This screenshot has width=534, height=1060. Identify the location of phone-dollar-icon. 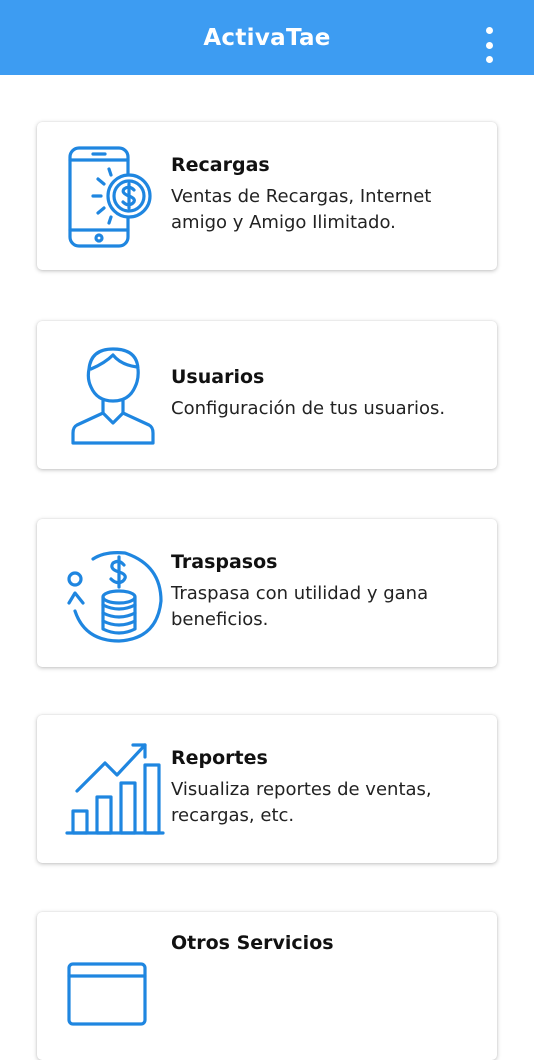
(115, 196).